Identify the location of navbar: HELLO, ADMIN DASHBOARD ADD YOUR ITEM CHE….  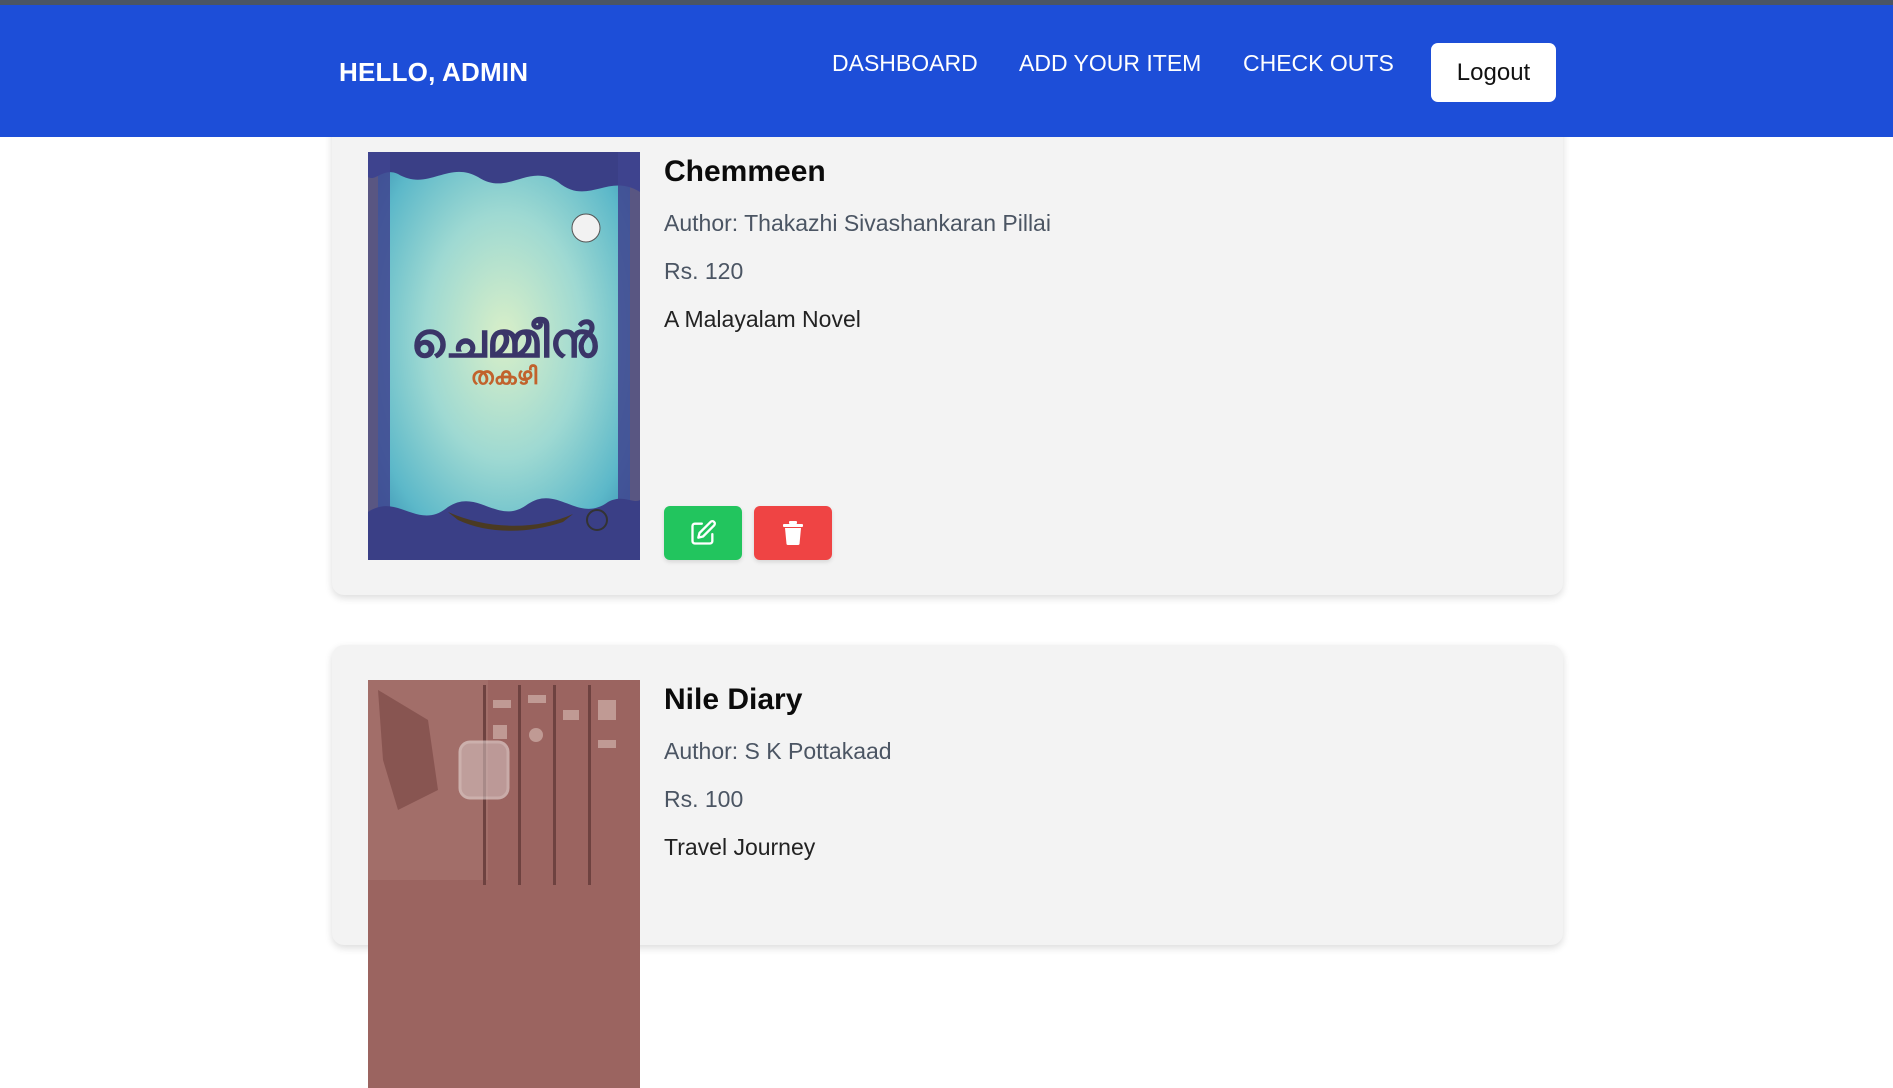
(946, 71).